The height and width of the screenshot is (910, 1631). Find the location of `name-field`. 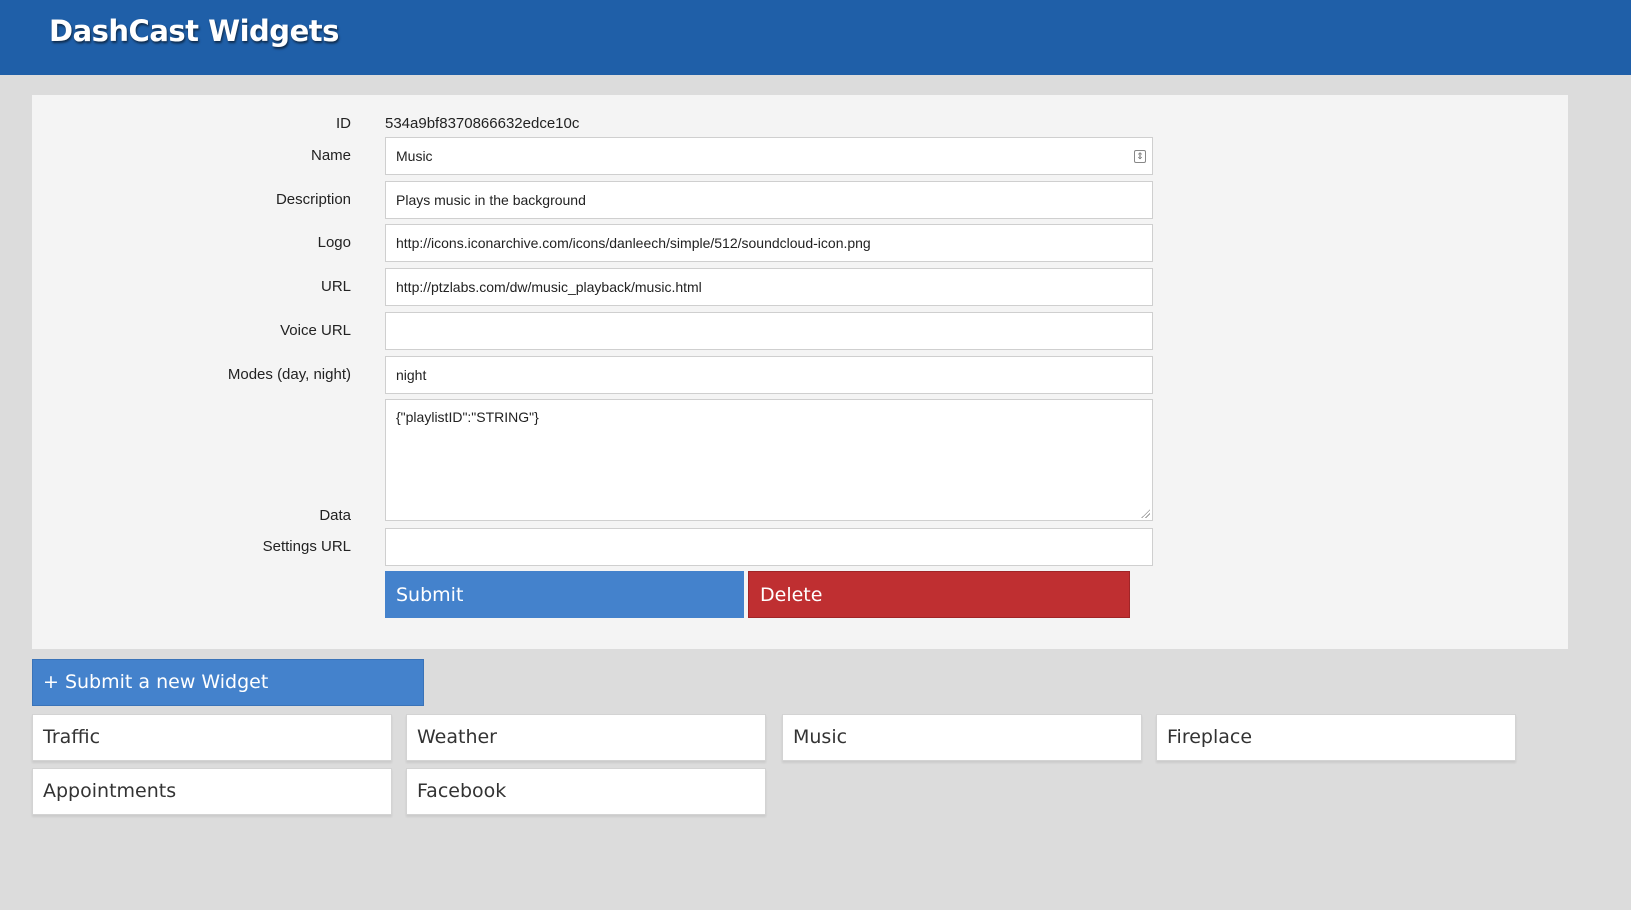

name-field is located at coordinates (769, 156).